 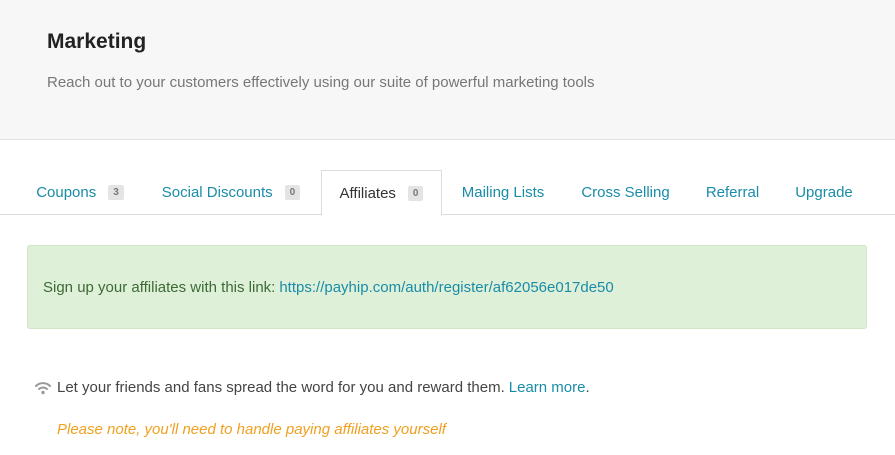 I want to click on tab-label: Mailing Lists, so click(x=503, y=192).